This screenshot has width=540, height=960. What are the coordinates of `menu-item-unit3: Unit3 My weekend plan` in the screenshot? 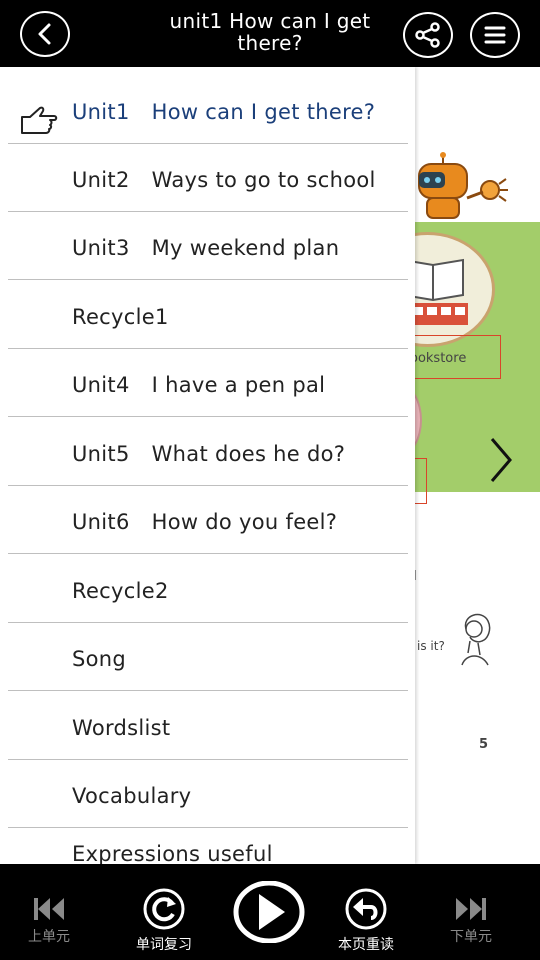 It's located at (207, 249).